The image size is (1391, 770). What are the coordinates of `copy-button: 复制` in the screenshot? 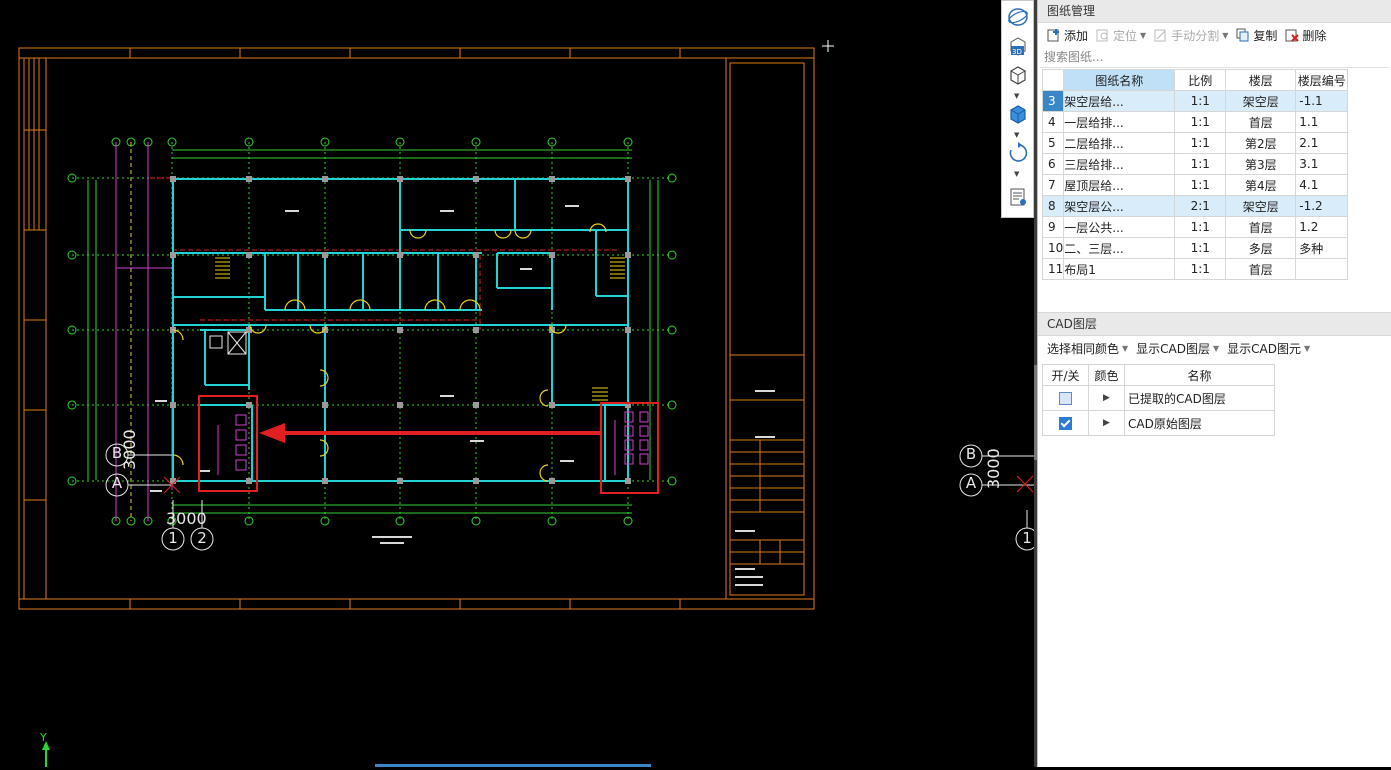 It's located at (1256, 35).